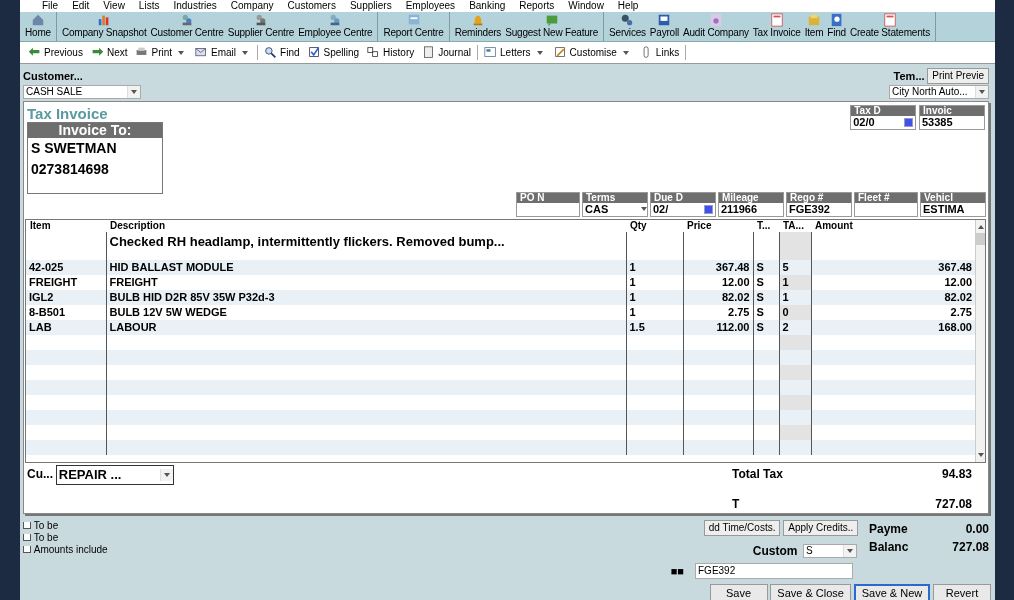 The width and height of the screenshot is (1014, 600). I want to click on field-label: Terms, so click(615, 197).